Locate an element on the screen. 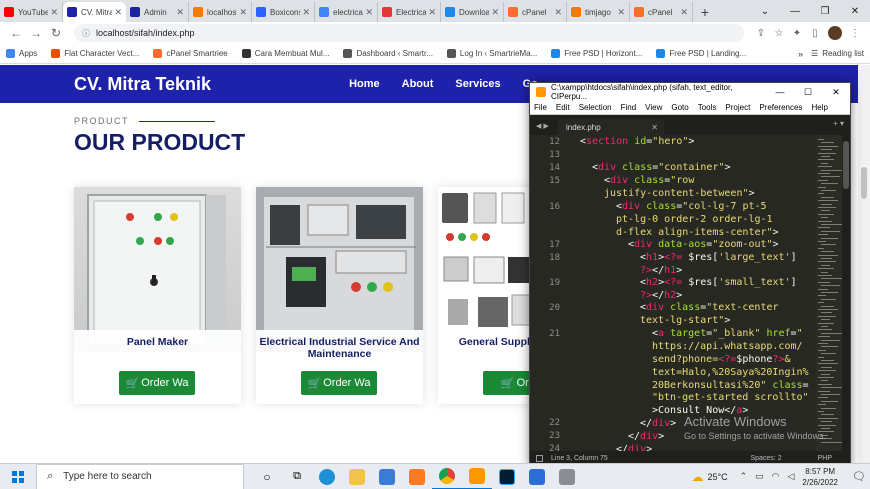 The image size is (870, 489). site-brand: CV. Mitra Teknik is located at coordinates (142, 84).